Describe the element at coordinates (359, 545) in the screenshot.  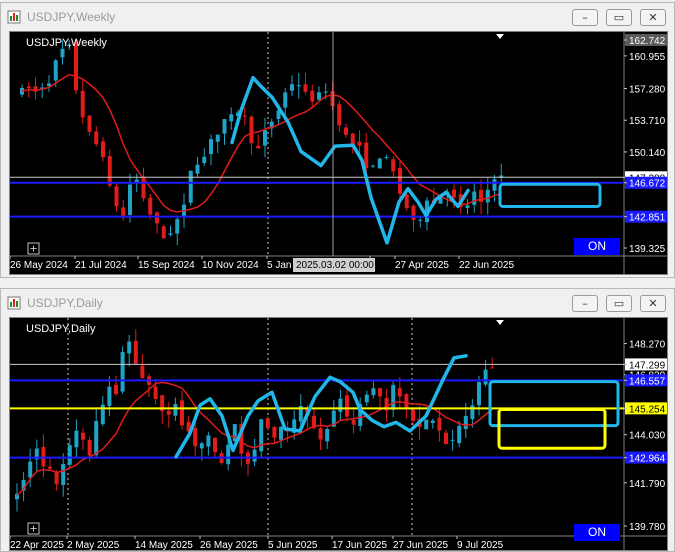
I see `date-label: 17 Jun 2025` at that location.